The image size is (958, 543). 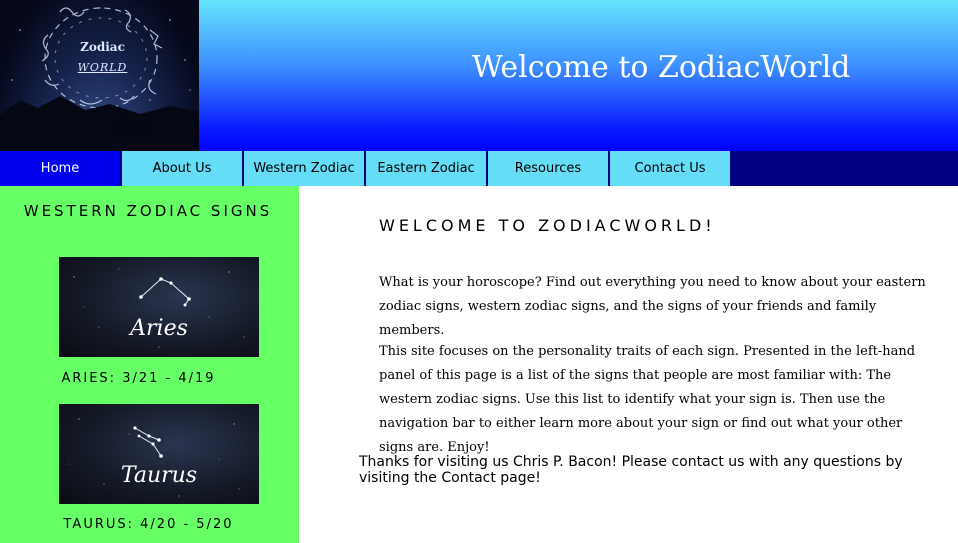 What do you see at coordinates (547, 225) in the screenshot?
I see `main-heading: WELCOME TO ZODIACWORLD!` at bounding box center [547, 225].